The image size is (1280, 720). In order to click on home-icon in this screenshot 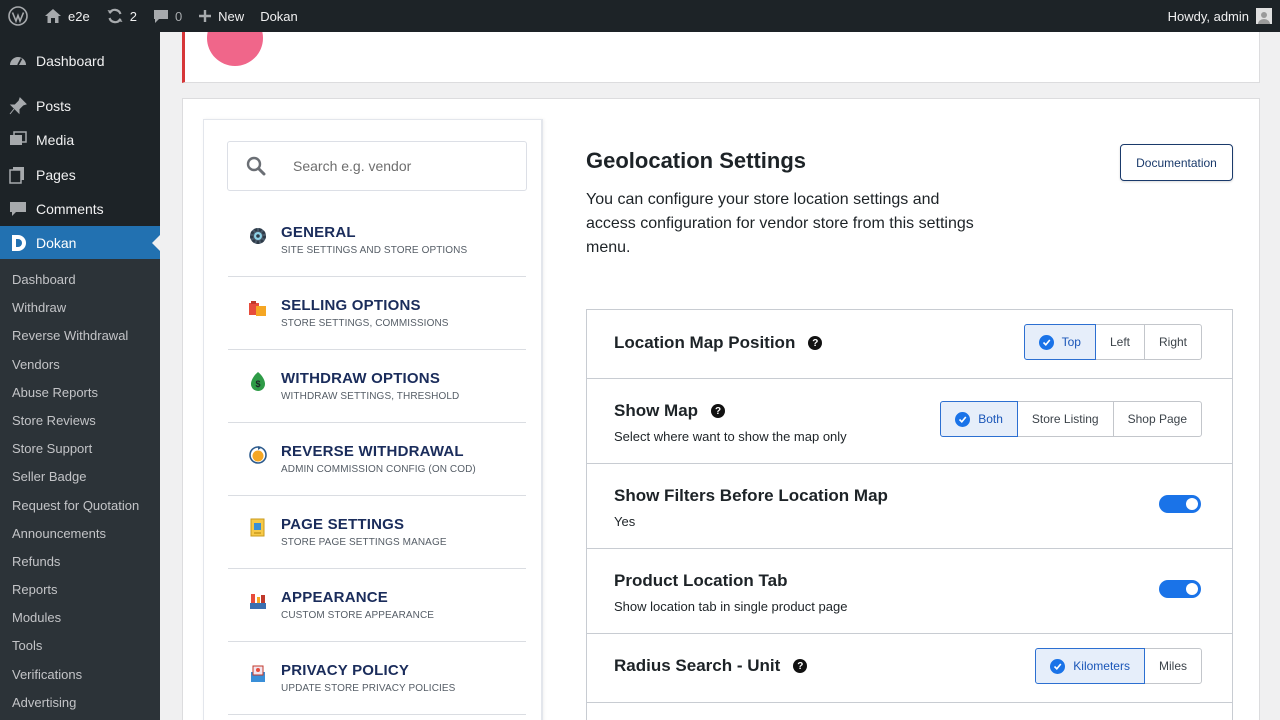, I will do `click(53, 16)`.